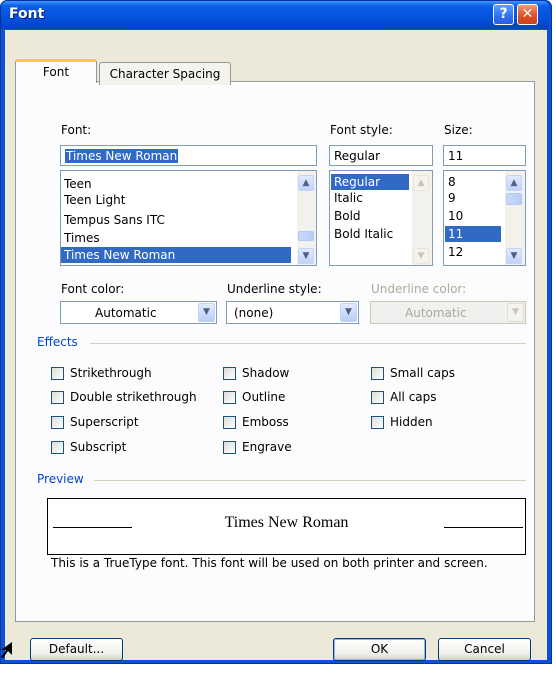 Image resolution: width=556 pixels, height=675 pixels. Describe the element at coordinates (57, 422) in the screenshot. I see `superscript-checkbox` at that location.